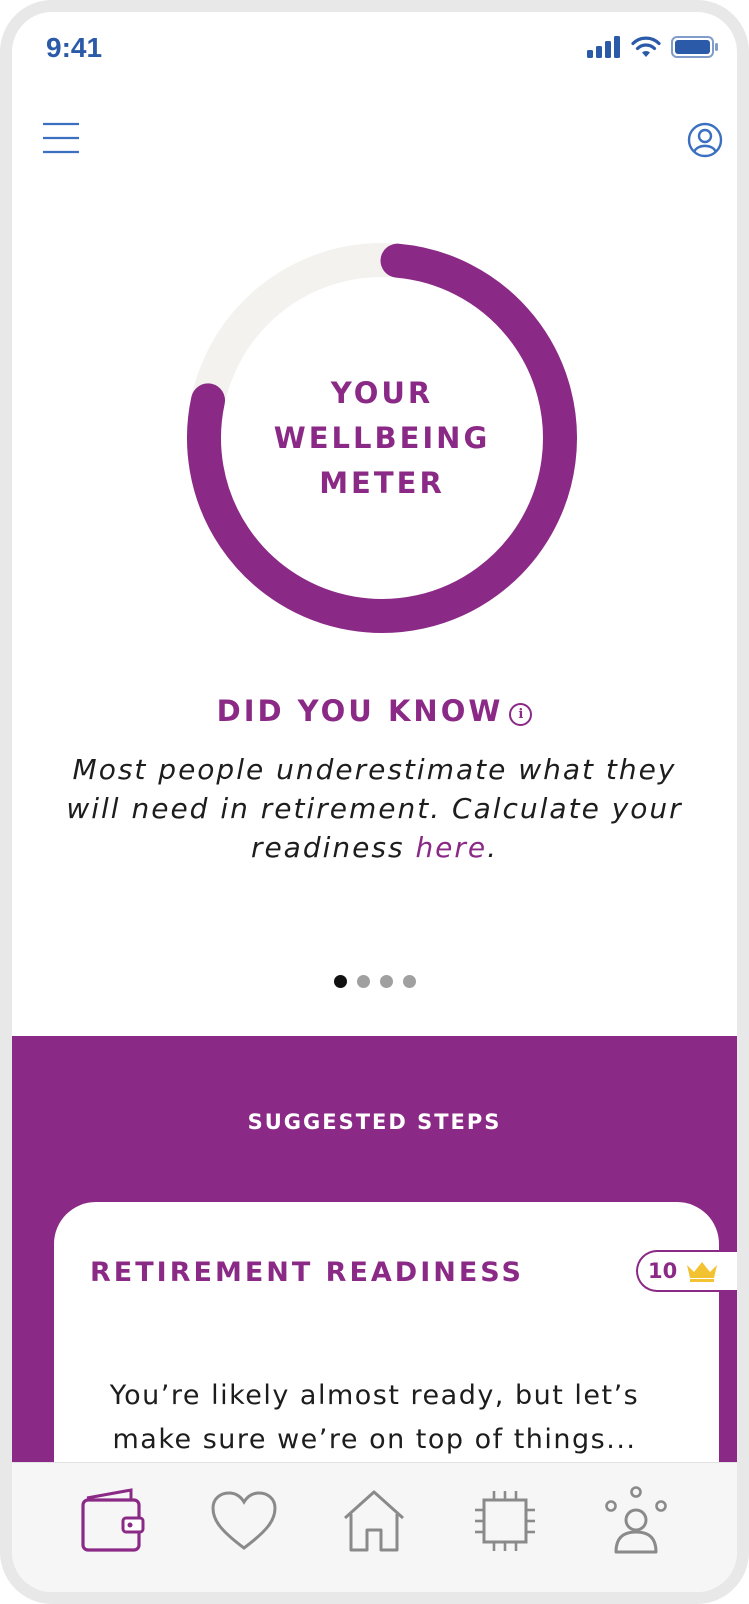 The height and width of the screenshot is (1604, 749). I want to click on card-title: RETIREMENT READINESS, so click(307, 1272).